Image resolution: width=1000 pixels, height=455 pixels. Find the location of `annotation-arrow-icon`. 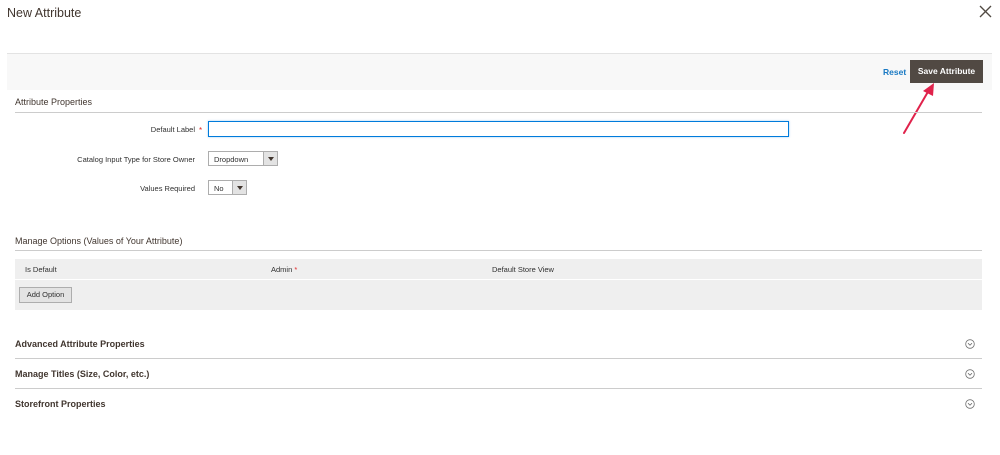

annotation-arrow-icon is located at coordinates (918, 108).